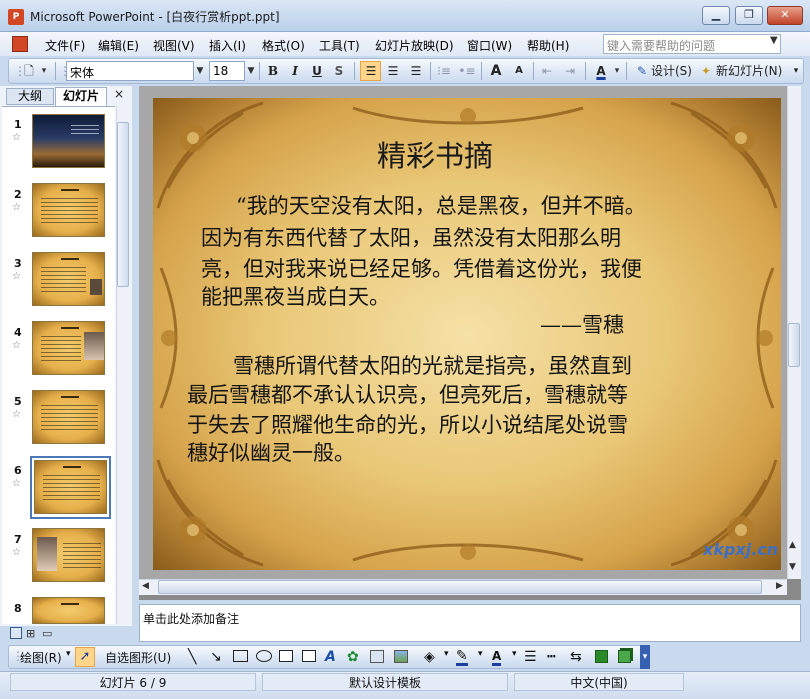  I want to click on autoshapes-button: 自选图形(U), so click(138, 657).